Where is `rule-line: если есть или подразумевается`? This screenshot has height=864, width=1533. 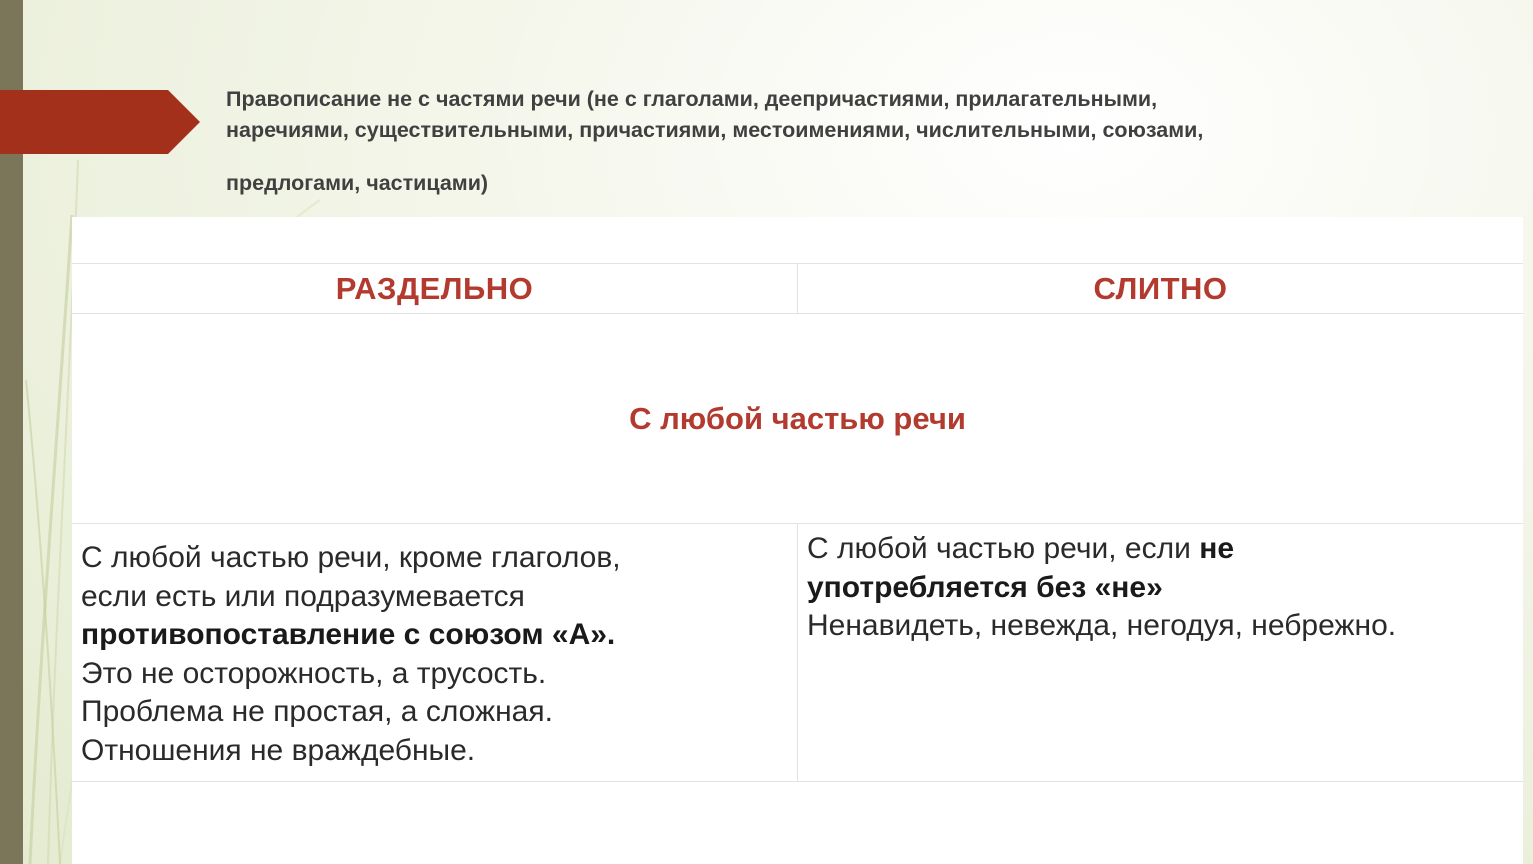
rule-line: если есть или подразумевается is located at coordinates (303, 596).